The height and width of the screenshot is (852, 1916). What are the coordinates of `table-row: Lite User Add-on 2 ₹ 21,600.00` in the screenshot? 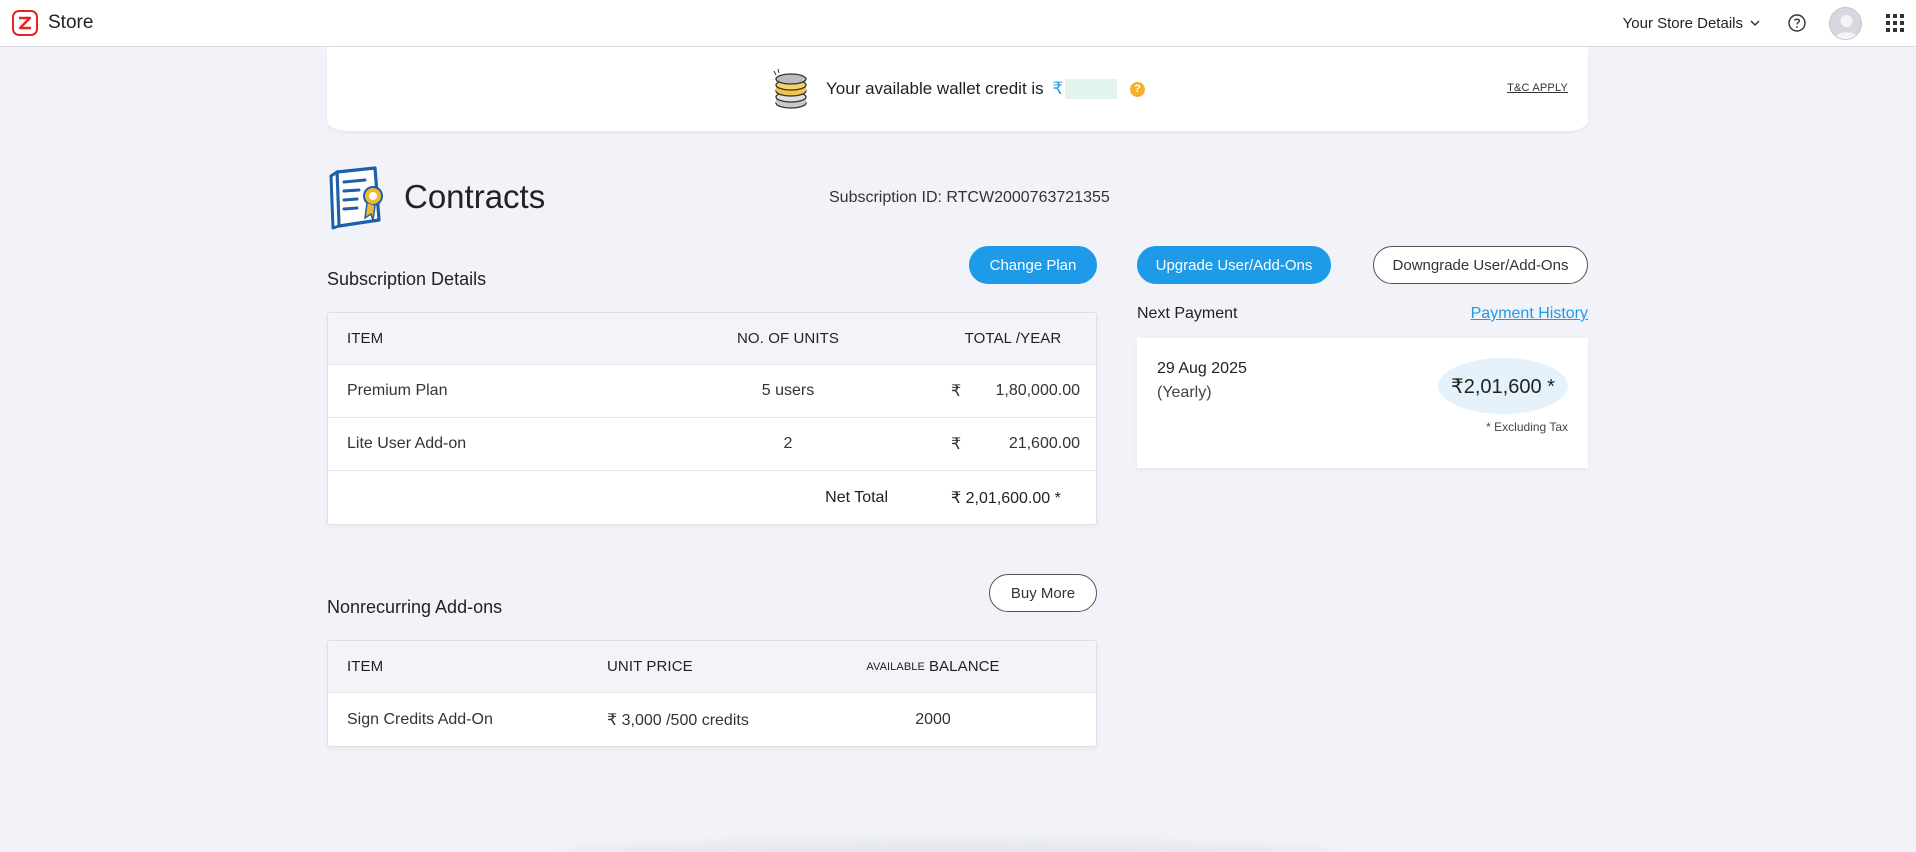 It's located at (712, 444).